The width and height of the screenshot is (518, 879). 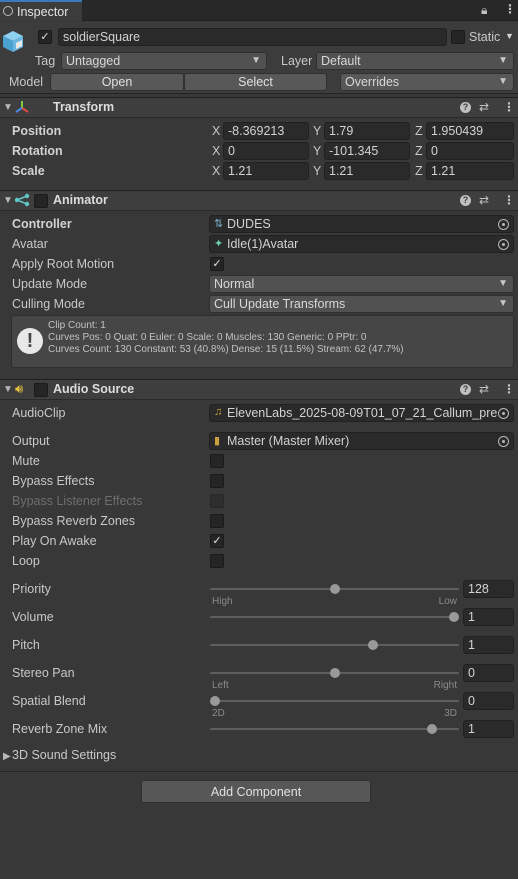 What do you see at coordinates (215, 701) in the screenshot?
I see `spatial-blend-slider-thumb` at bounding box center [215, 701].